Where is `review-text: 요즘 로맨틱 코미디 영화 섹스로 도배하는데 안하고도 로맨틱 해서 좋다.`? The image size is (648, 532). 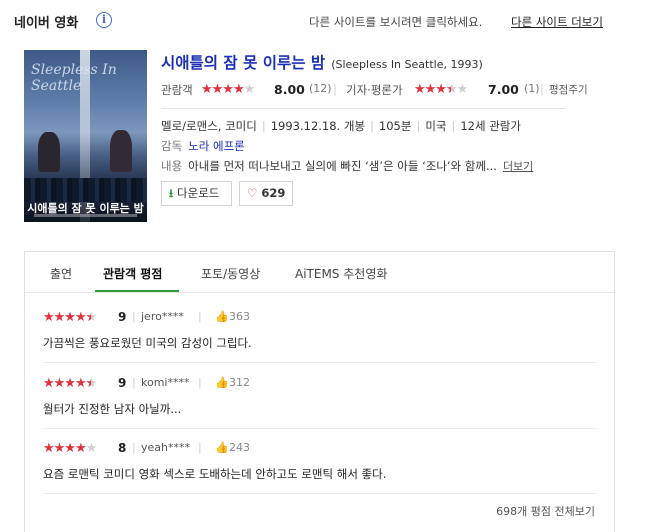
review-text: 요즘 로맨틱 코미디 영화 섹스로 도배하는데 안하고도 로맨틱 해서 좋다. is located at coordinates (215, 474).